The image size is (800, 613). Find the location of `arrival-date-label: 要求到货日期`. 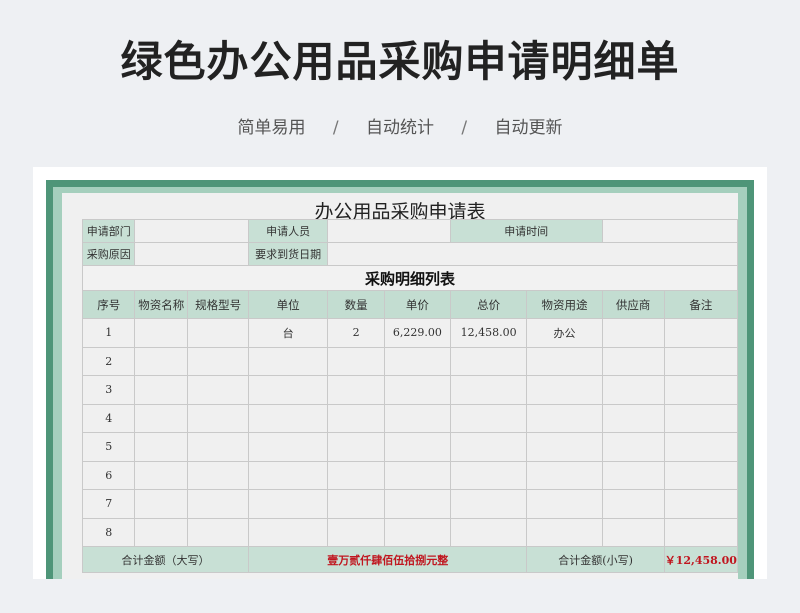

arrival-date-label: 要求到货日期 is located at coordinates (288, 254).